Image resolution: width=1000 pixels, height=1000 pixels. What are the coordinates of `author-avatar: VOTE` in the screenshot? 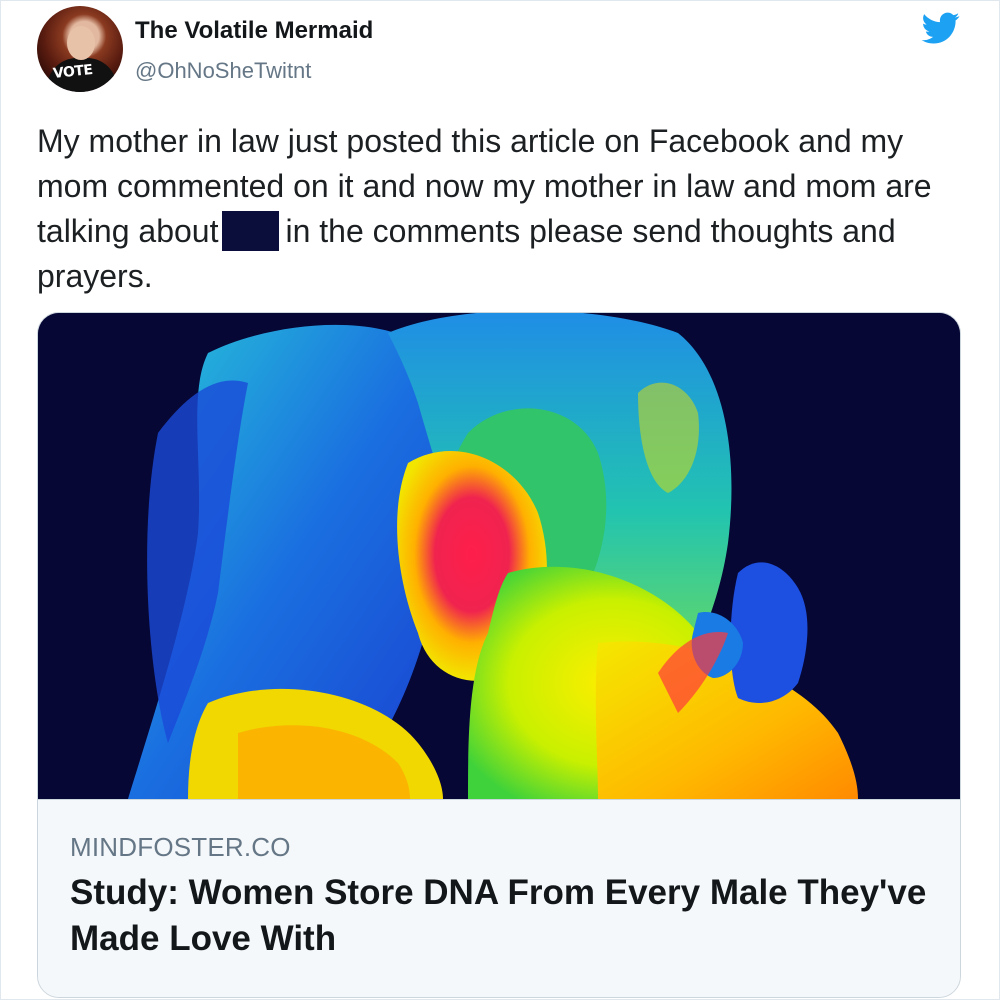 It's located at (80, 49).